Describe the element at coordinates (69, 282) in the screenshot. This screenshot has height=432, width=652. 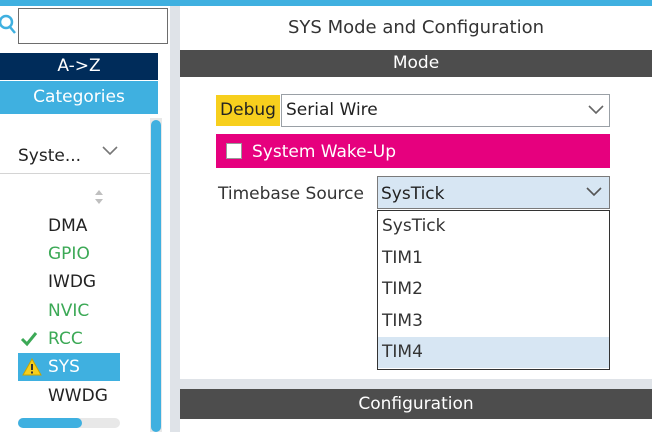
I see `tree-item-iwdg: IWDG` at that location.